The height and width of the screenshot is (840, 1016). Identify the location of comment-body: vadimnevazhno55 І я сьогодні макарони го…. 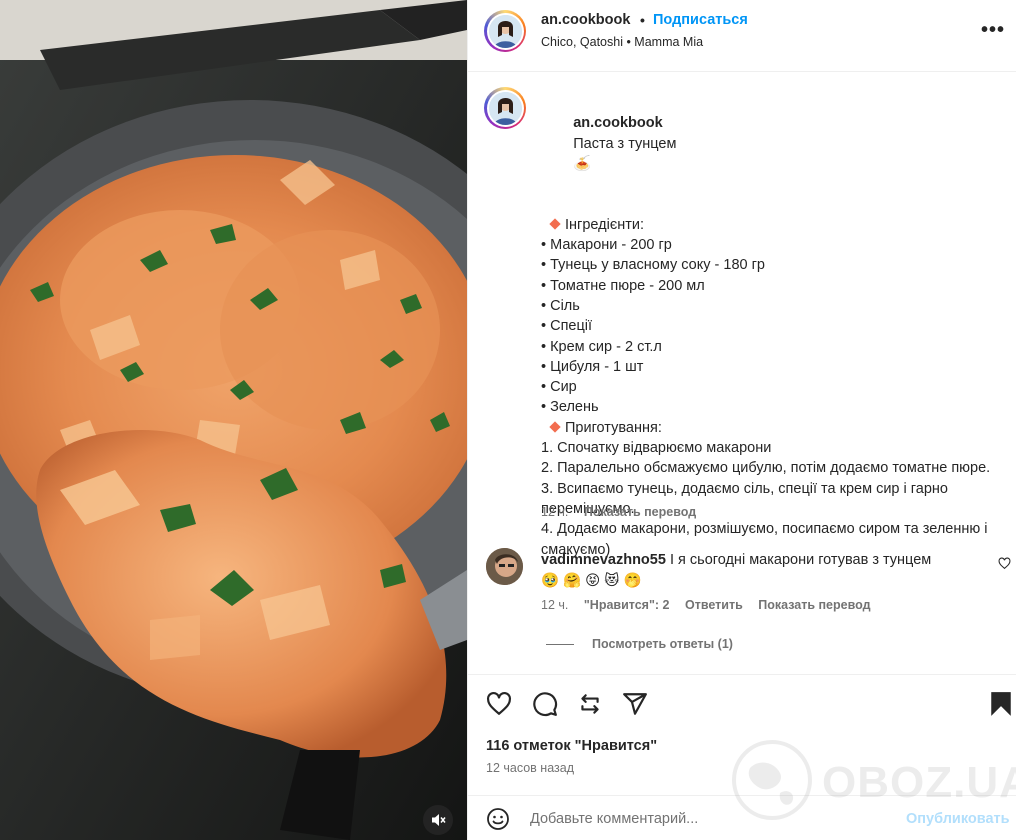
(761, 570).